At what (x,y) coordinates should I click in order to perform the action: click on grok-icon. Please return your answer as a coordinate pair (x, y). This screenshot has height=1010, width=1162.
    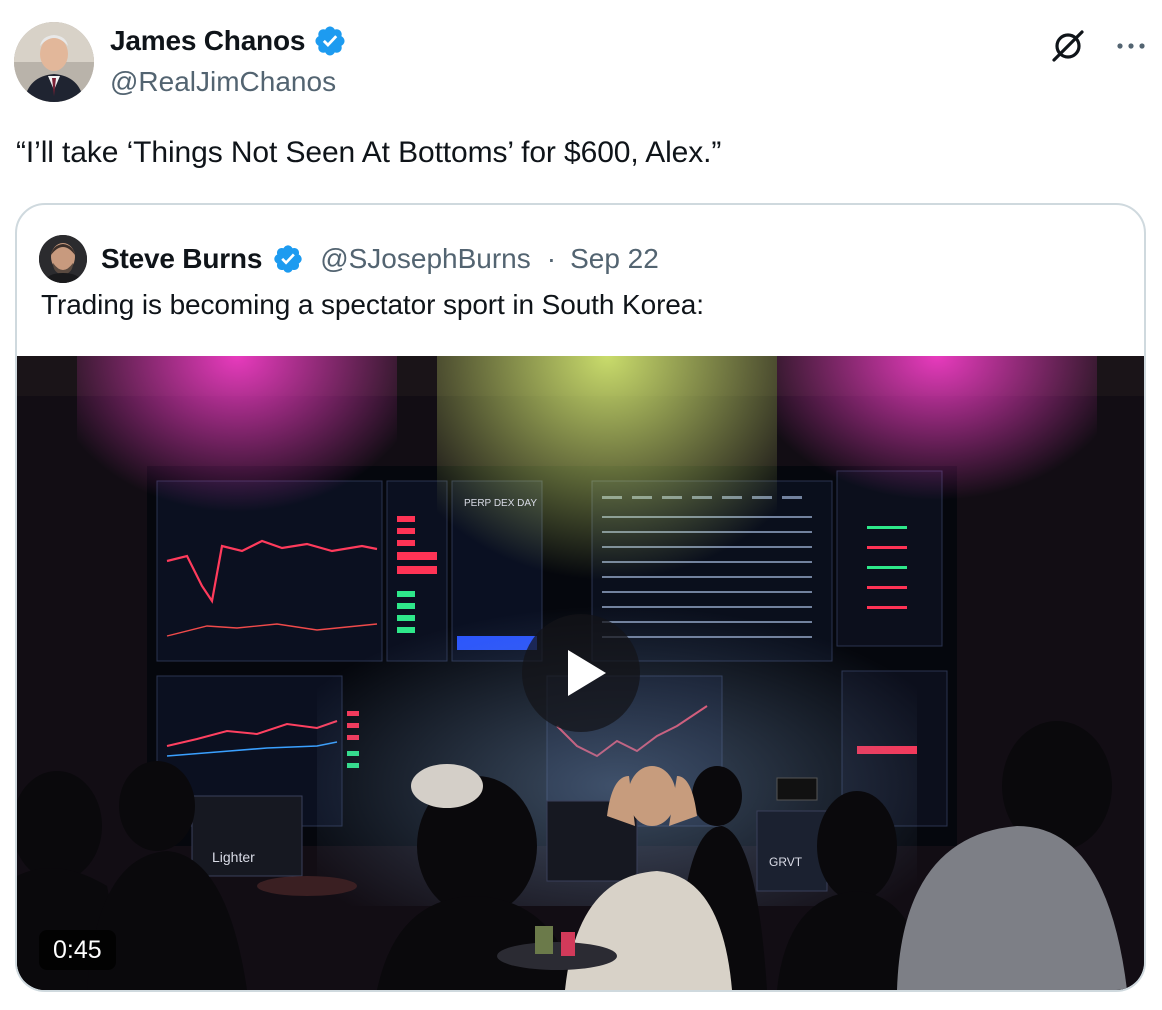
    Looking at the image, I should click on (1068, 46).